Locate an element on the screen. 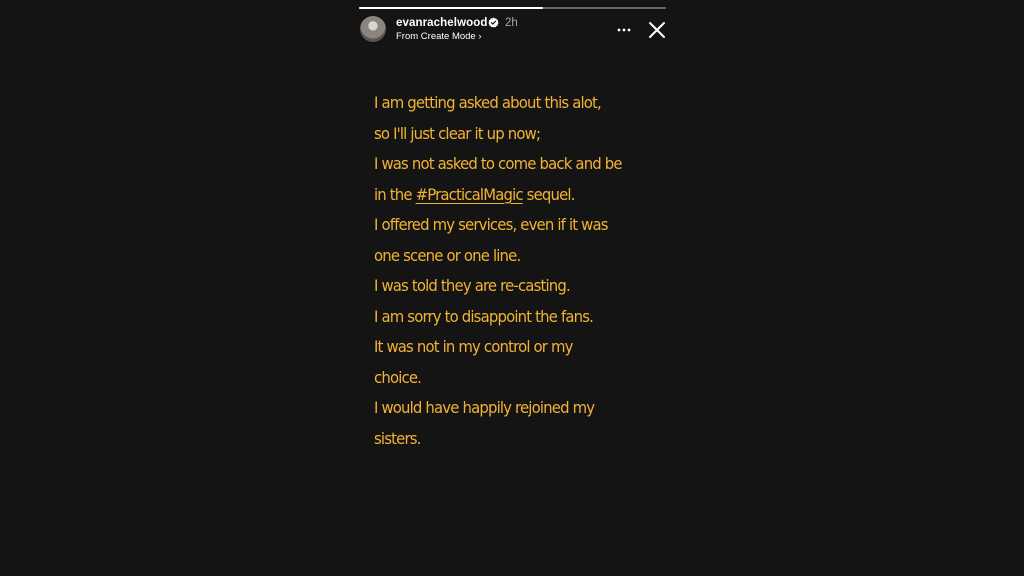  story-progress-bar is located at coordinates (512, 8).